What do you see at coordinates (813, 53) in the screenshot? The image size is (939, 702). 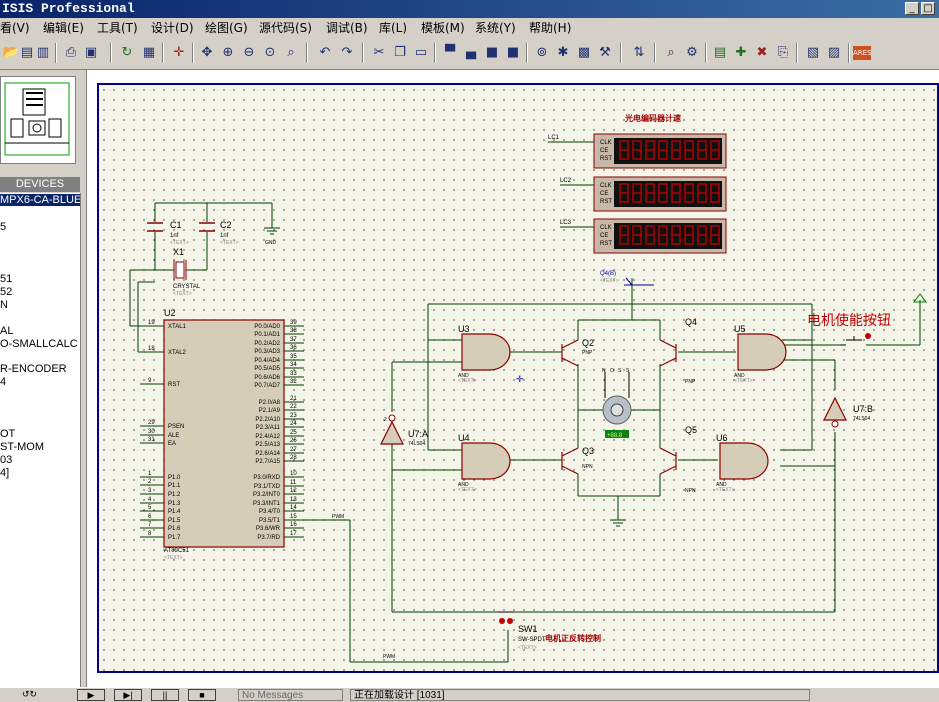 I see `erc-icon: ▧` at bounding box center [813, 53].